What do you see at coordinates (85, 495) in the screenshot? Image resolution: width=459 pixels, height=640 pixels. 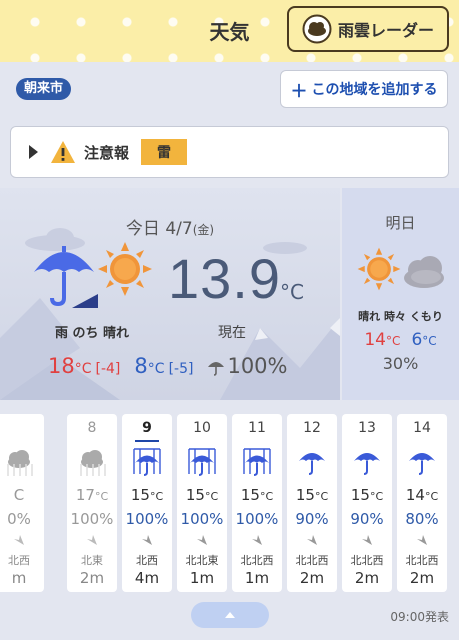 I see `hour-temp: 17` at bounding box center [85, 495].